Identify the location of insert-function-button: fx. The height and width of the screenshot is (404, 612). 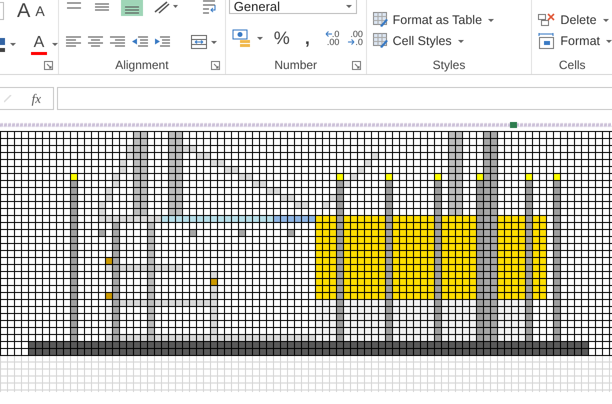
(36, 98).